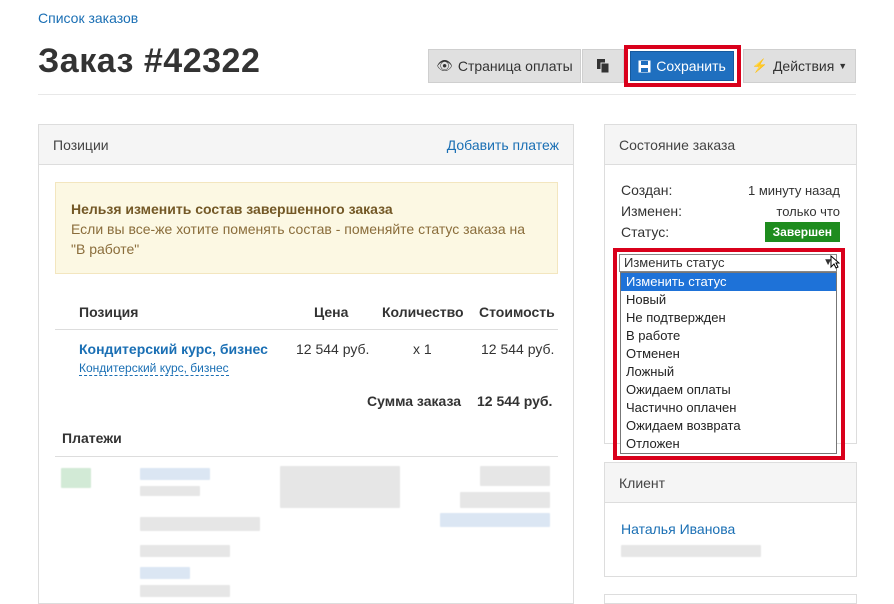 This screenshot has height=604, width=894. Describe the element at coordinates (515, 401) in the screenshot. I see `order-total-value: 12 544 руб.` at that location.